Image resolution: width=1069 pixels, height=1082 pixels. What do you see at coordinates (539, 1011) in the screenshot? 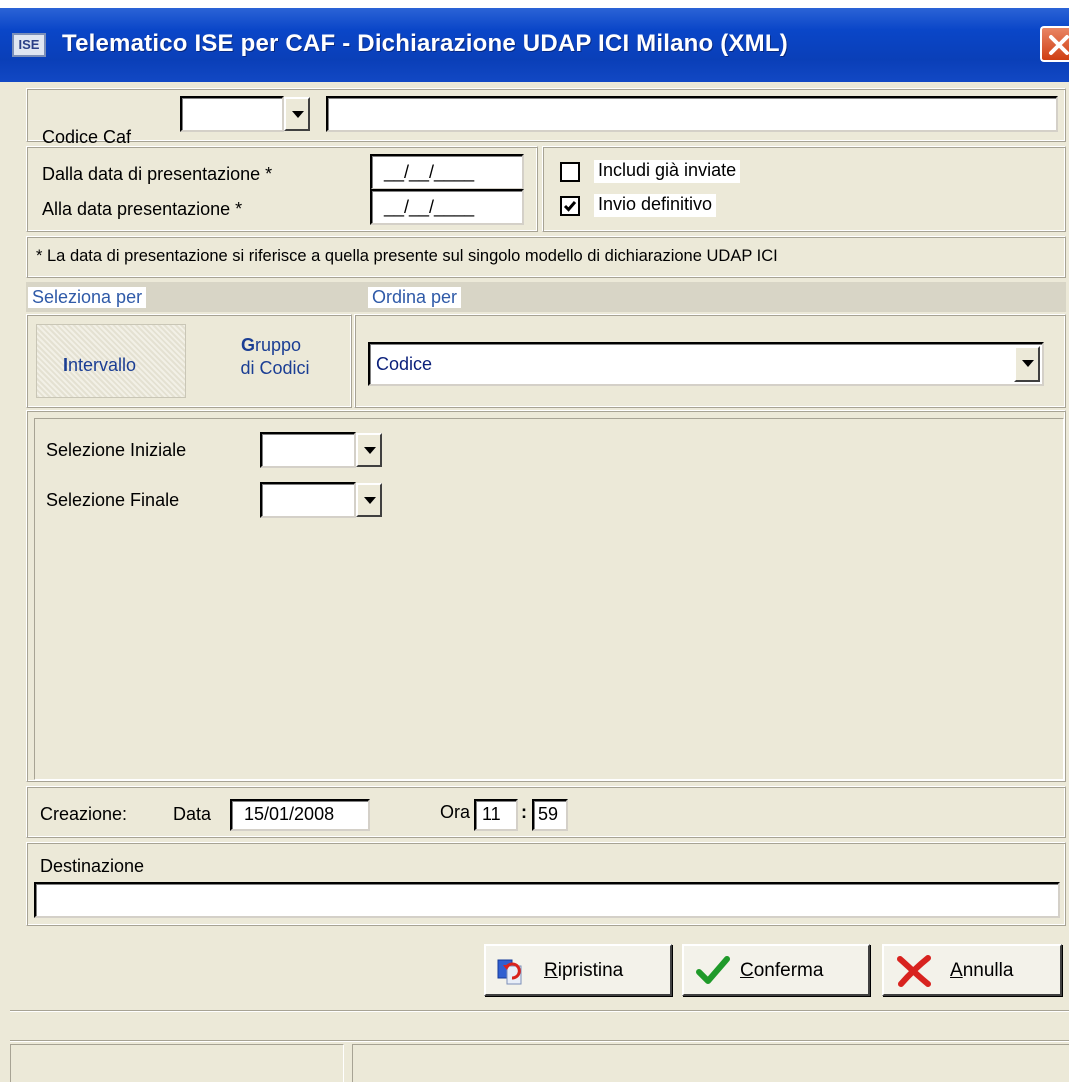
I see `status-divider` at bounding box center [539, 1011].